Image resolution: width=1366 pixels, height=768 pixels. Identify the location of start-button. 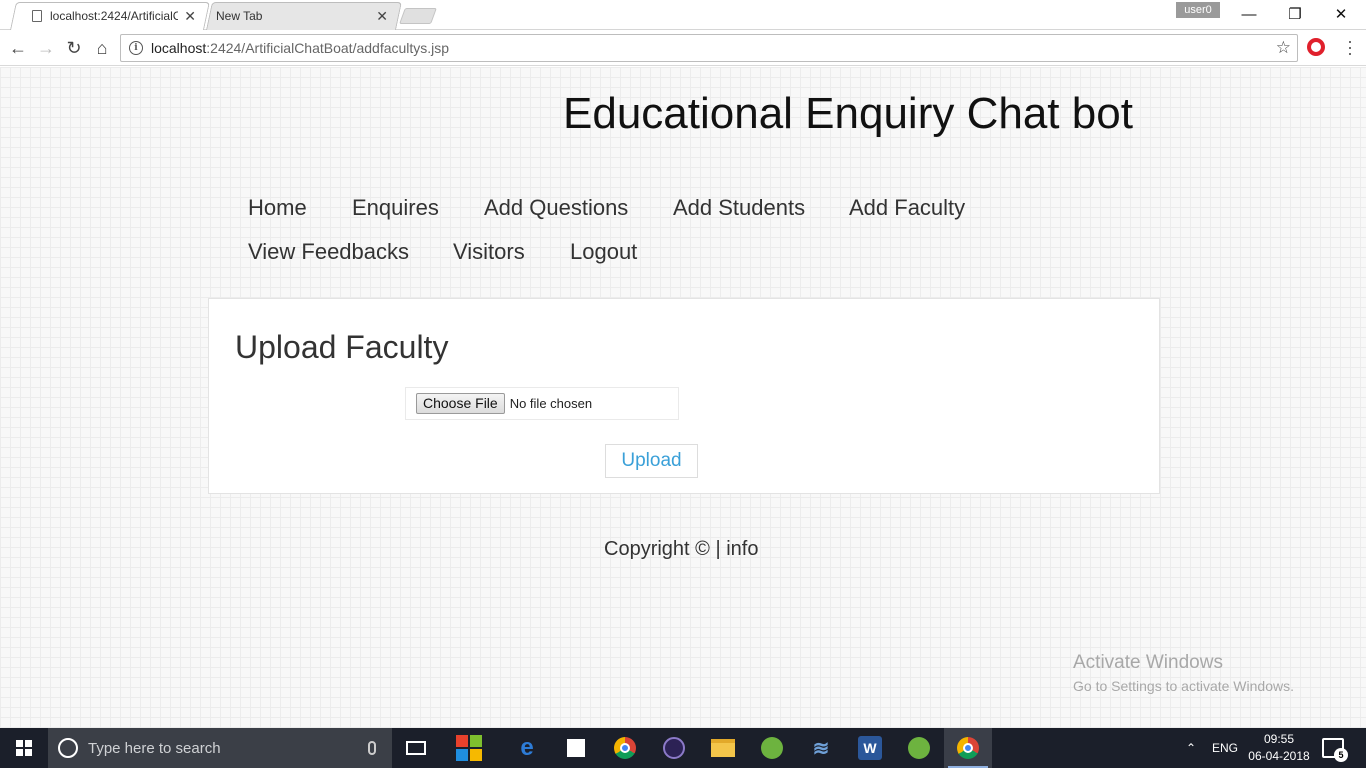
(24, 748).